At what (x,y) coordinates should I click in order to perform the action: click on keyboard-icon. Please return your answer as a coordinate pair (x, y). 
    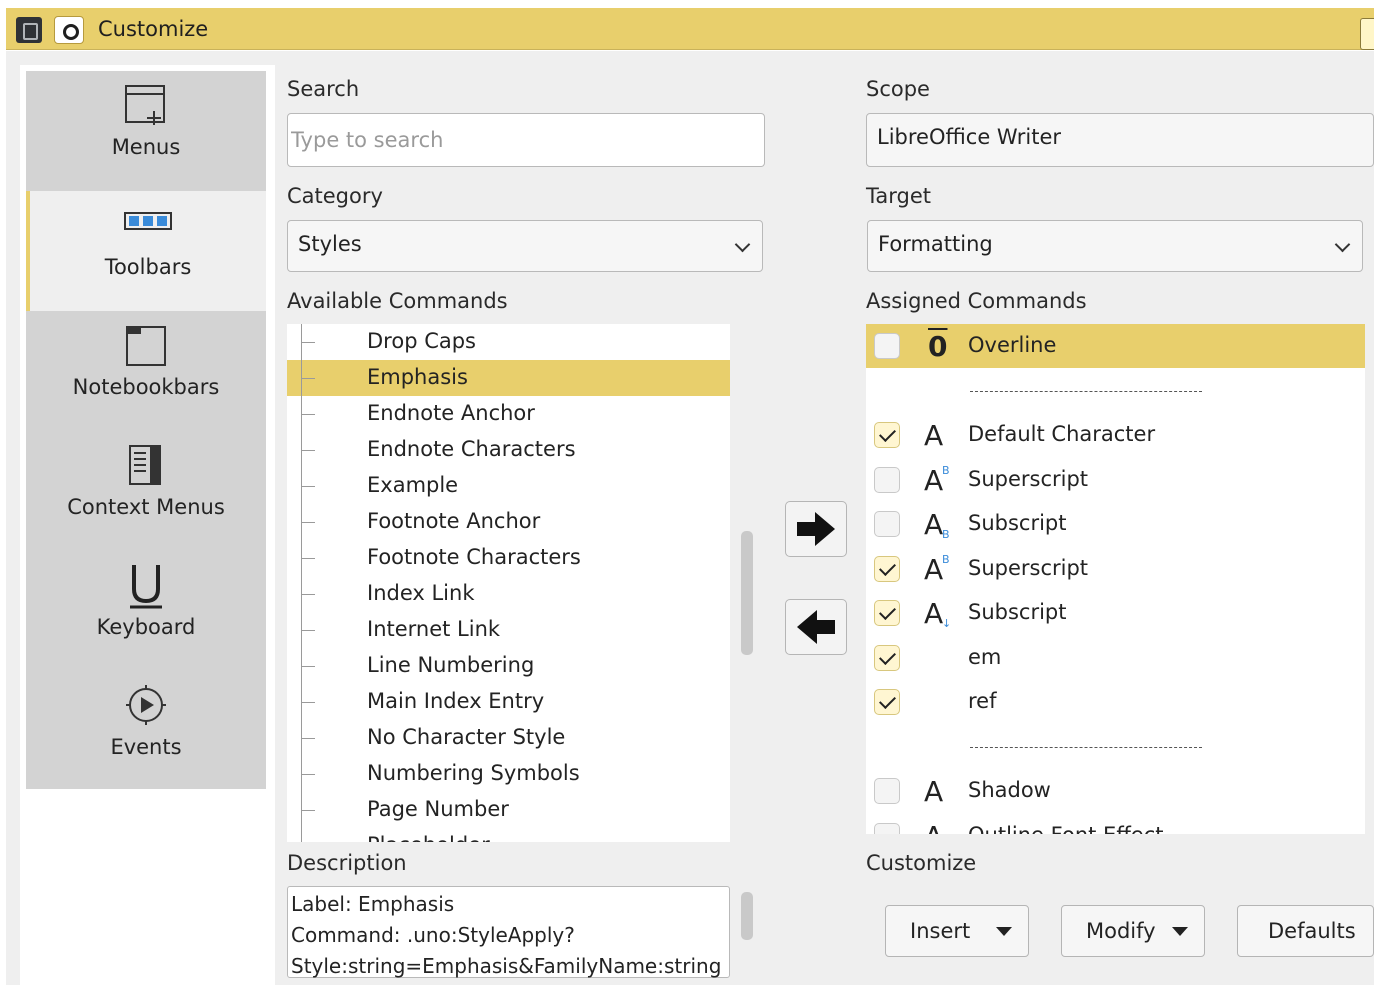
    Looking at the image, I should click on (146, 587).